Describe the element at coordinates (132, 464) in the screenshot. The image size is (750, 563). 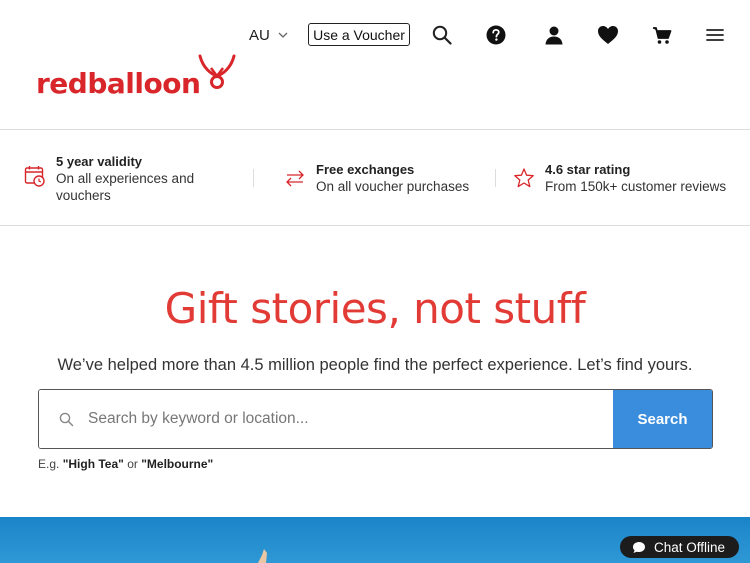
I see `example-or: or` at that location.